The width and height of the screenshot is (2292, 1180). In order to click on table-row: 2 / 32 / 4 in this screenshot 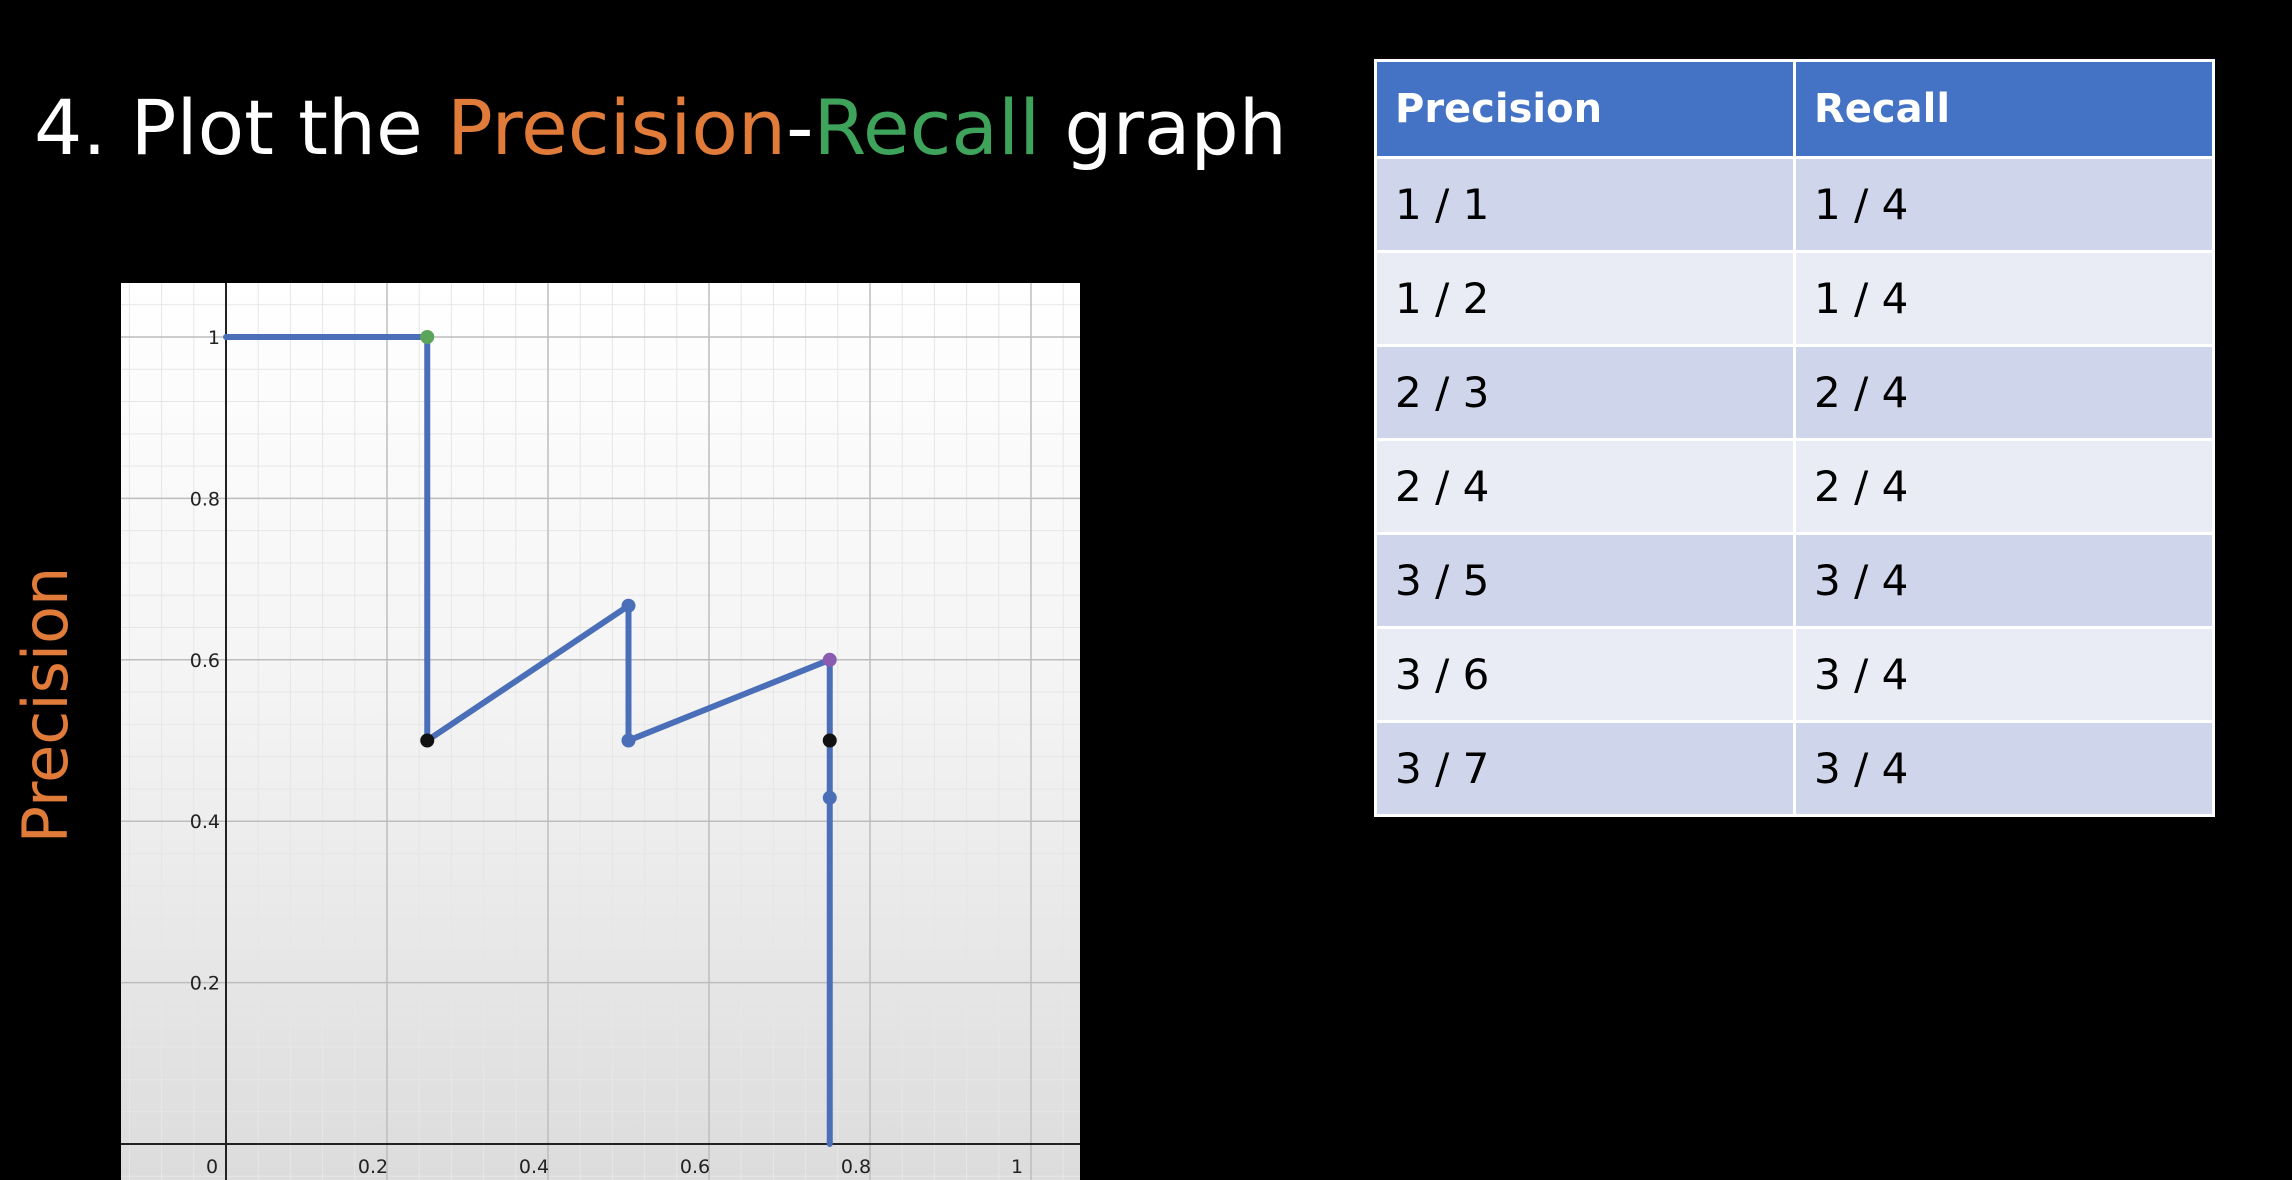, I will do `click(1794, 392)`.